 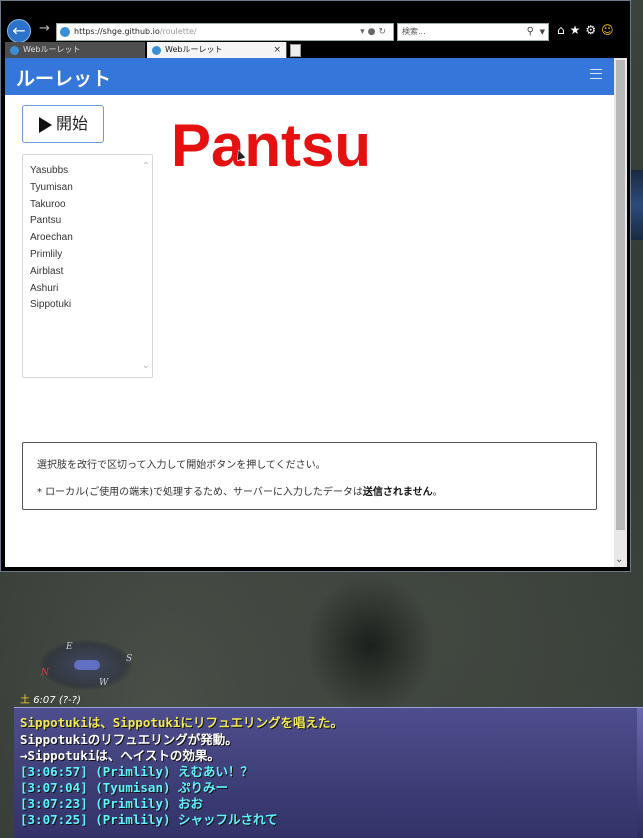 I want to click on help-privacy-prefix: * ローカル(ご使用の端末)で処理するため、サーバーに入力したデータは, so click(x=200, y=492).